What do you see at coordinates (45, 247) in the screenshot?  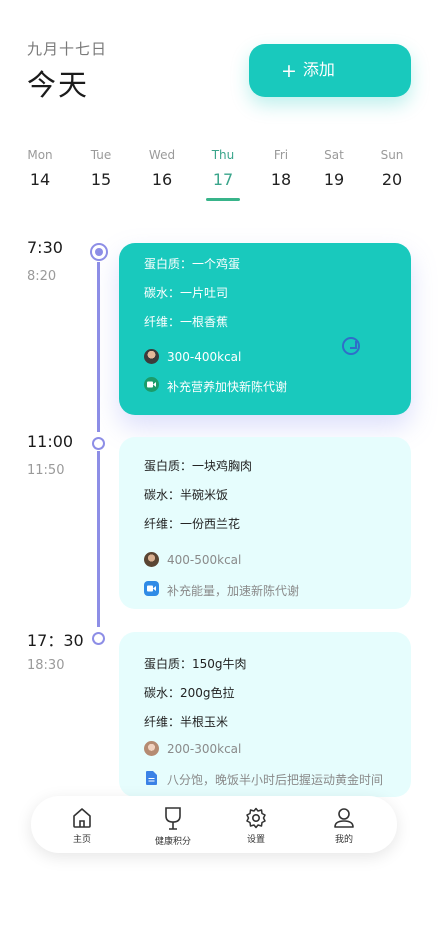 I see `meal-start-time: 7:30` at bounding box center [45, 247].